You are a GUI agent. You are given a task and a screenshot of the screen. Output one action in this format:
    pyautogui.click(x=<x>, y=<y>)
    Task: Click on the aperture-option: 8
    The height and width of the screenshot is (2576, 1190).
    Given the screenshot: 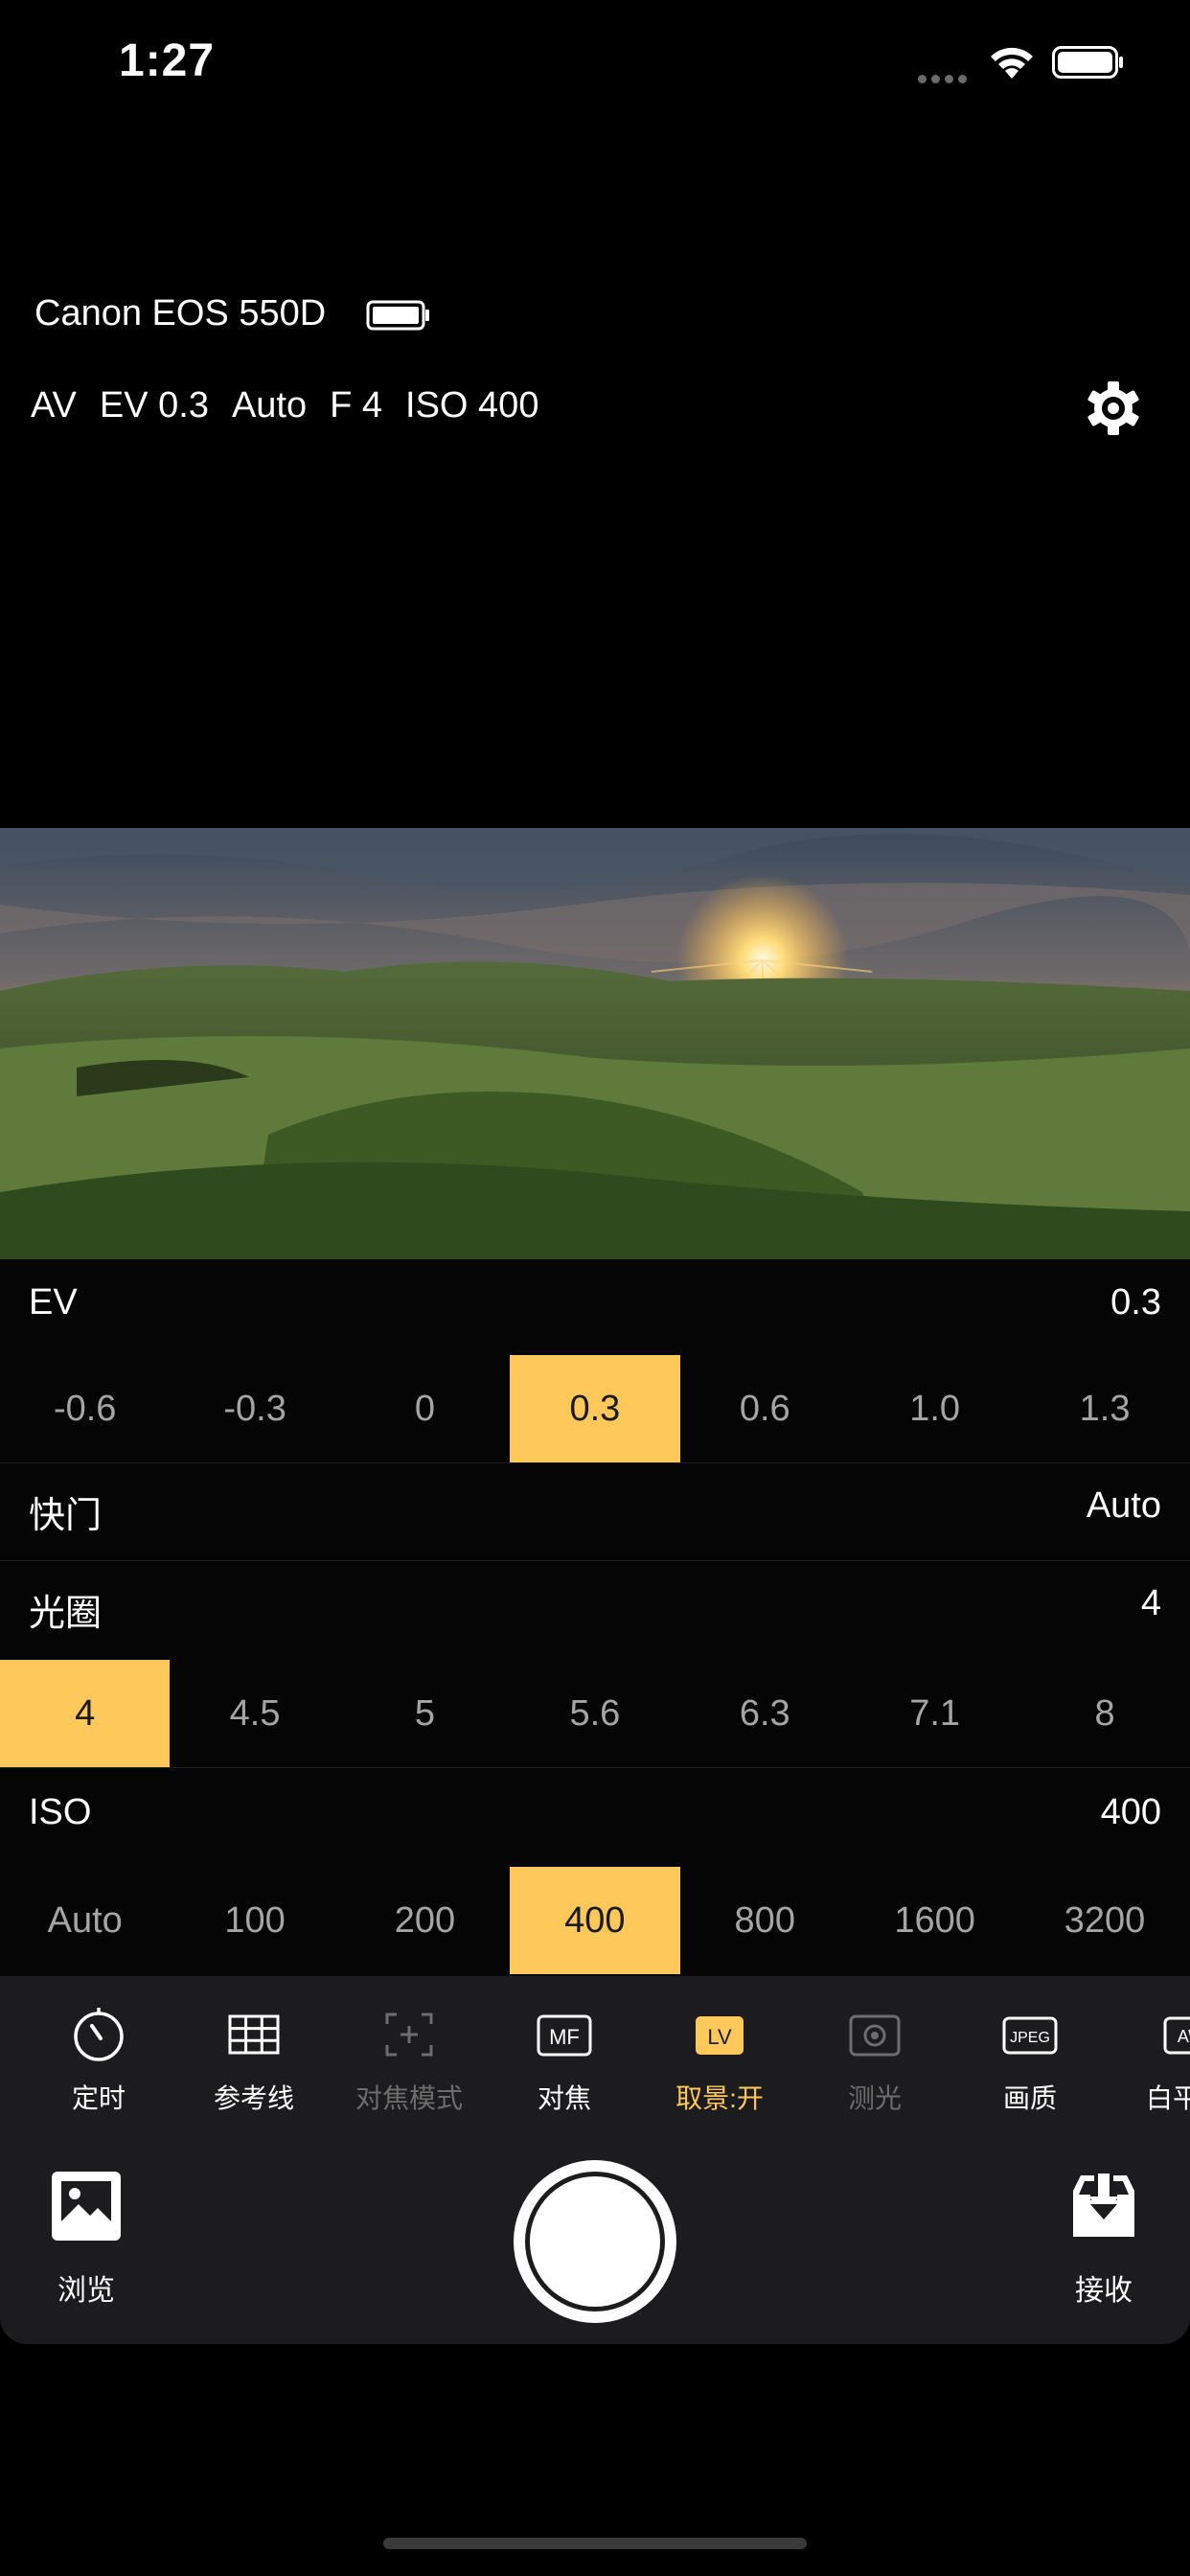 What is the action you would take?
    pyautogui.click(x=1104, y=1713)
    